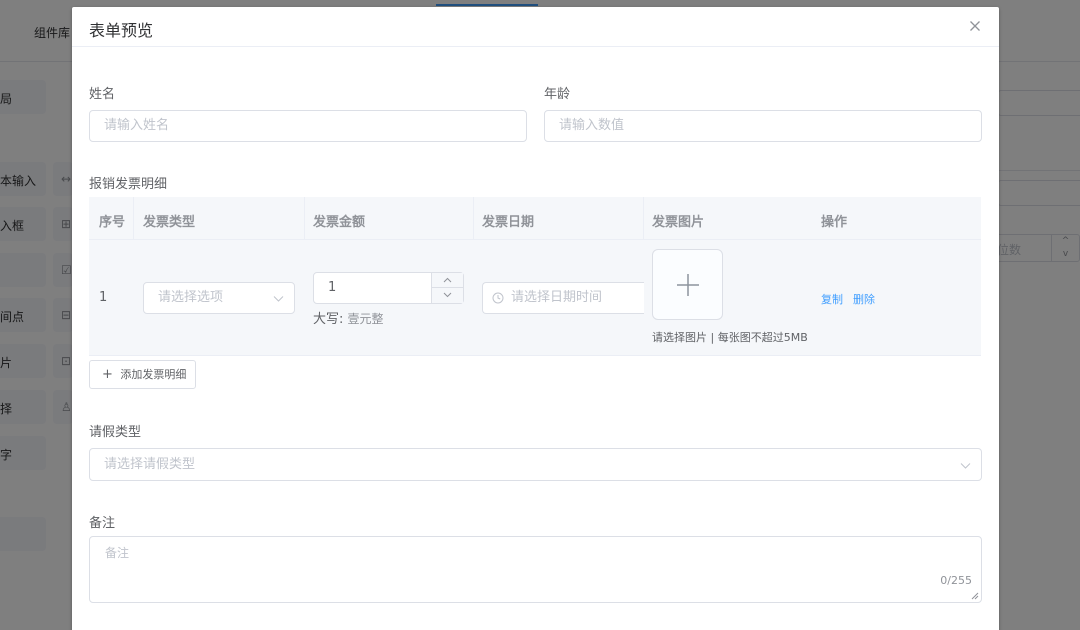 This screenshot has width=1080, height=630. What do you see at coordinates (535, 464) in the screenshot?
I see `leave-type-select: 请选择请假类型` at bounding box center [535, 464].